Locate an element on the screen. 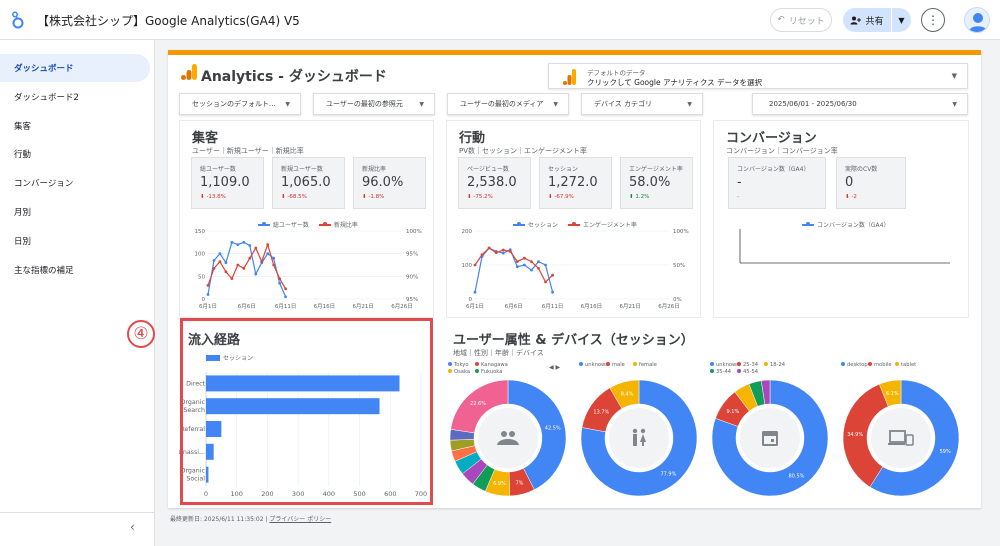  sidebar-item-acquisition: 集客 is located at coordinates (75, 126).